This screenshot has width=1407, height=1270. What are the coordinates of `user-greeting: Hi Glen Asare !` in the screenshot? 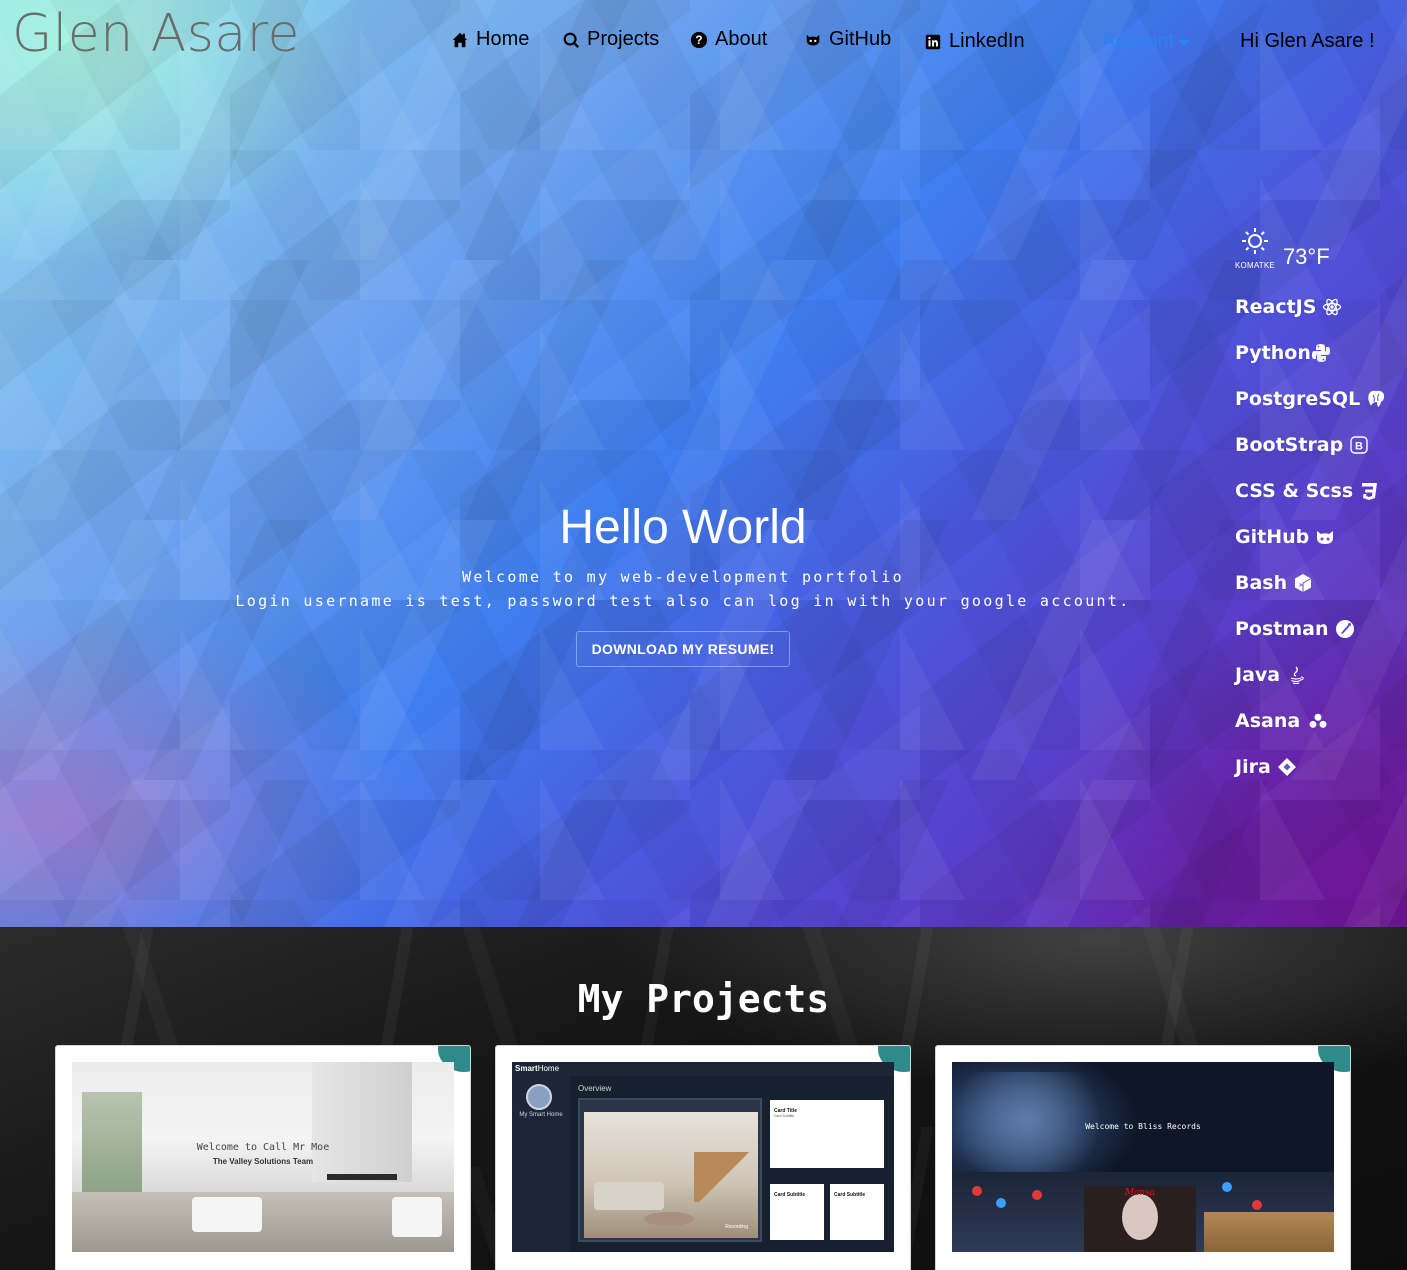 It's located at (1307, 41).